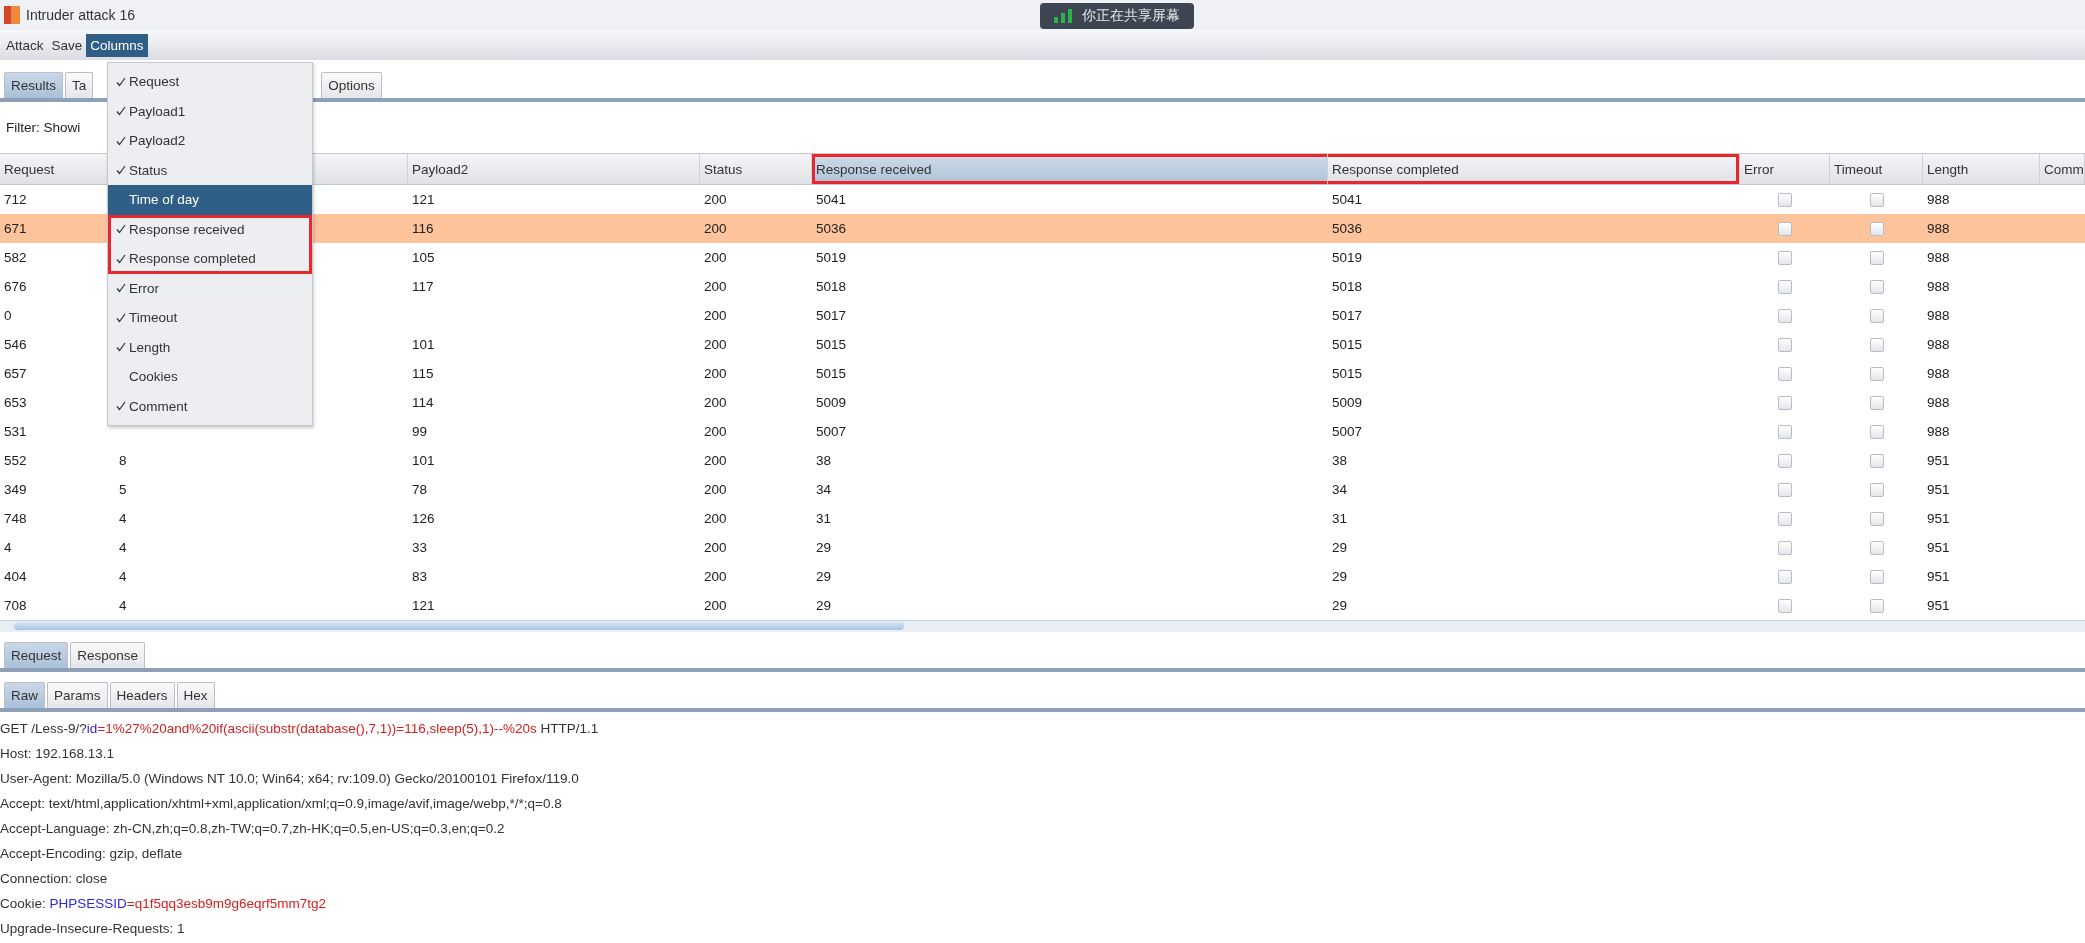 The image size is (2085, 943). What do you see at coordinates (2062, 169) in the screenshot?
I see `column-header: Comm` at bounding box center [2062, 169].